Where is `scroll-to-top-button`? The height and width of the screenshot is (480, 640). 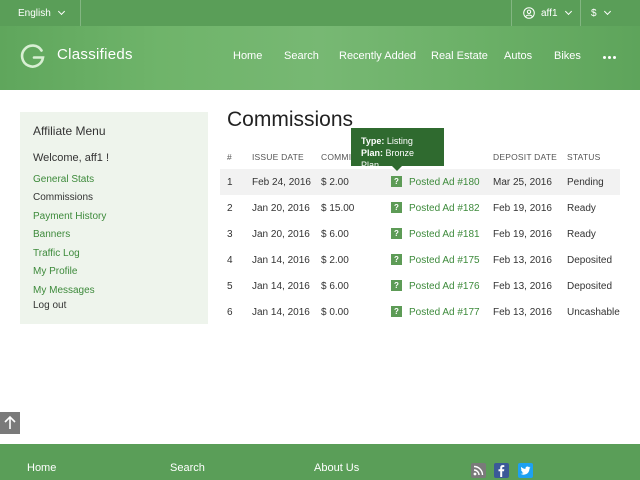 scroll-to-top-button is located at coordinates (10, 423).